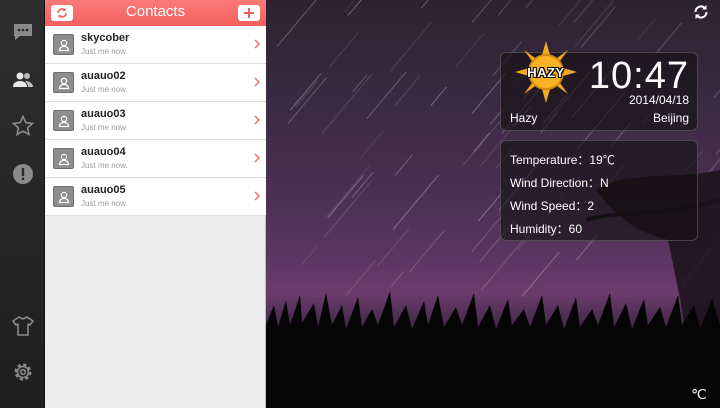  I want to click on chat-bubble-icon, so click(22, 32).